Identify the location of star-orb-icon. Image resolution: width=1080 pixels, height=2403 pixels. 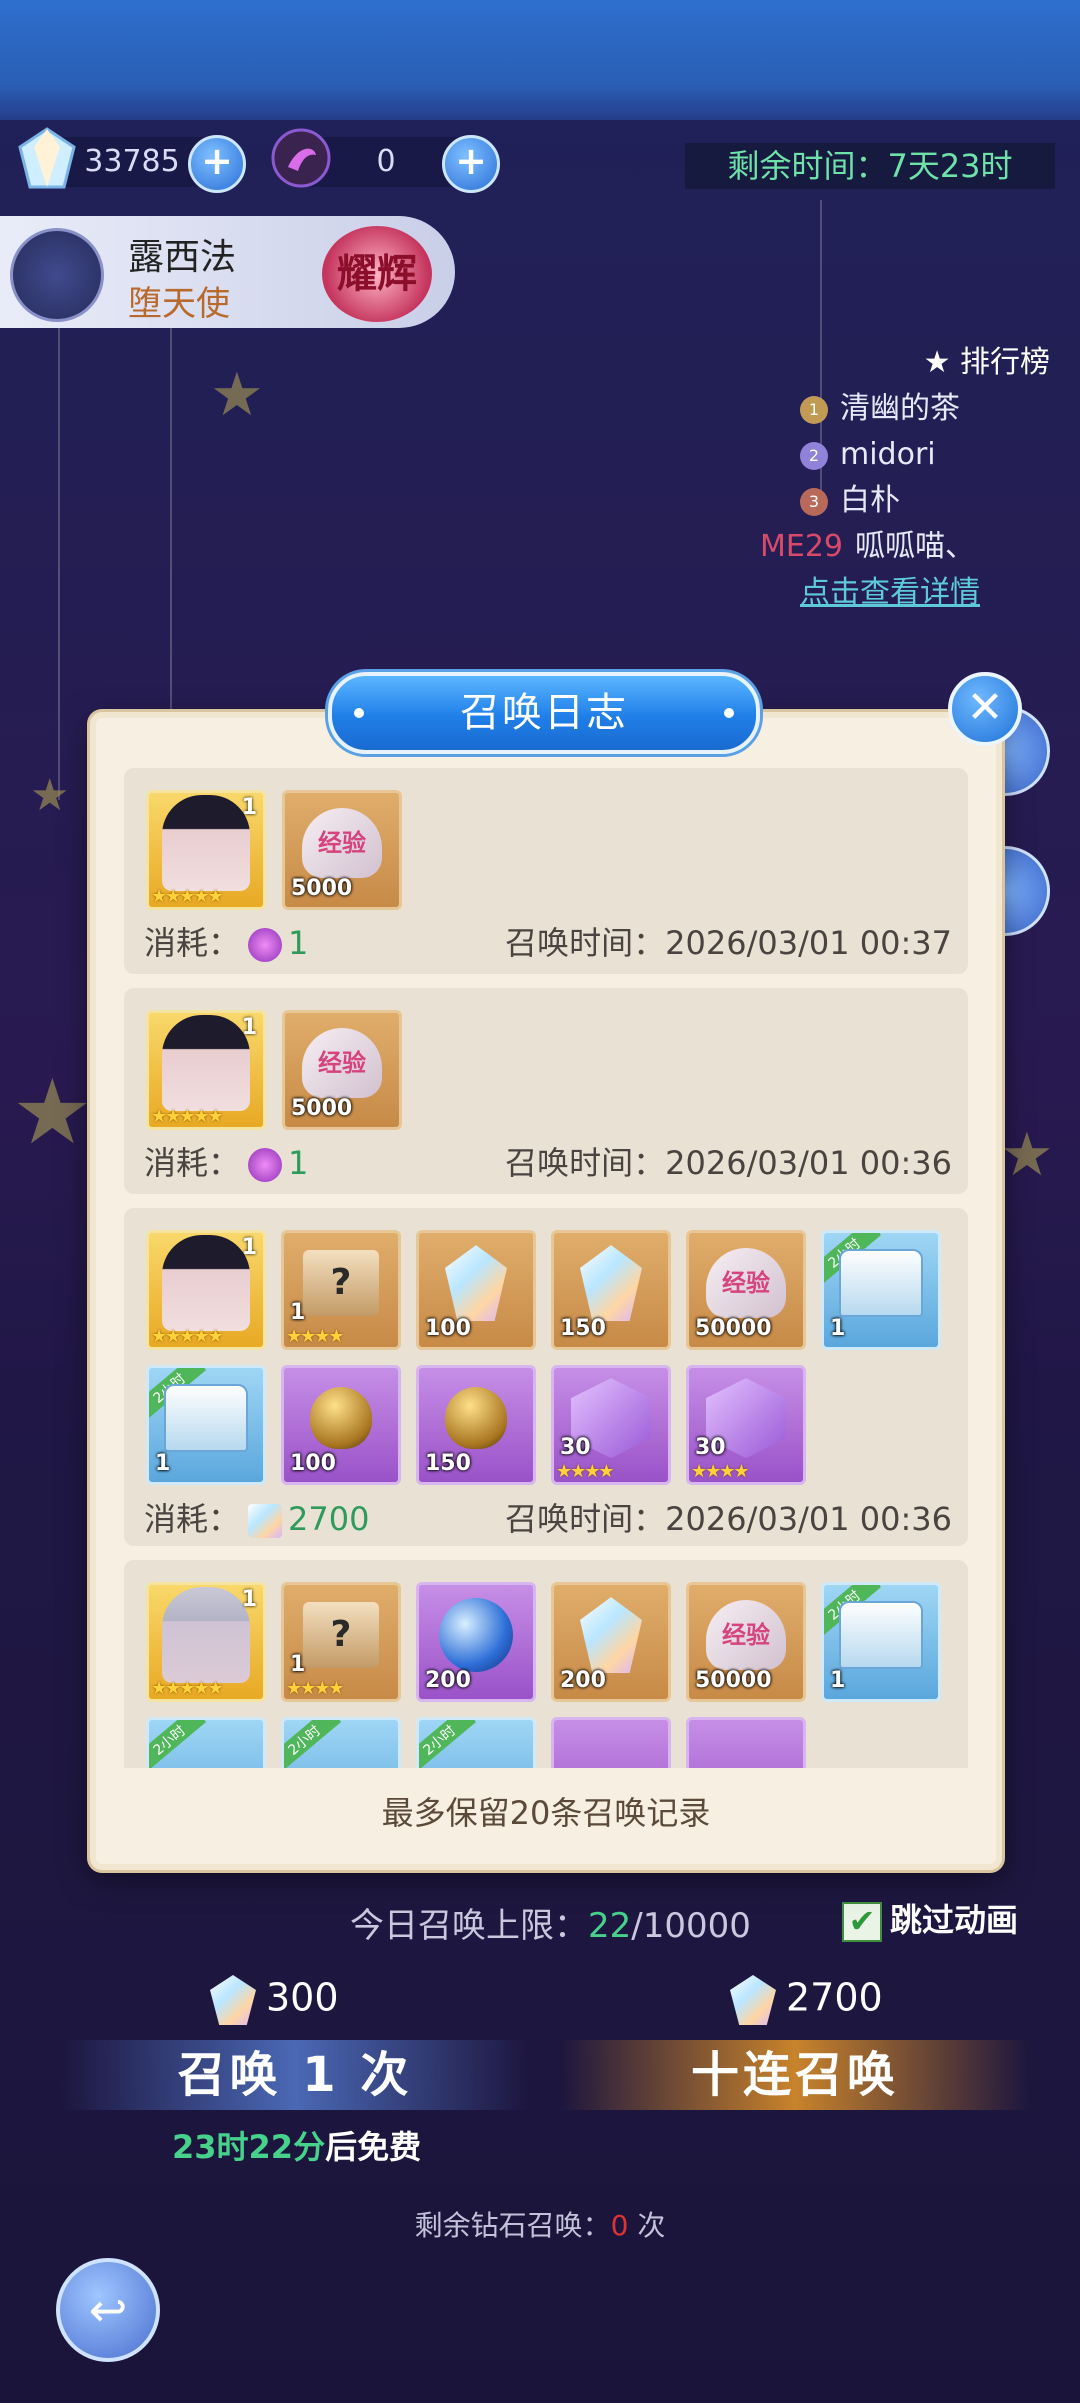
(476, 1635).